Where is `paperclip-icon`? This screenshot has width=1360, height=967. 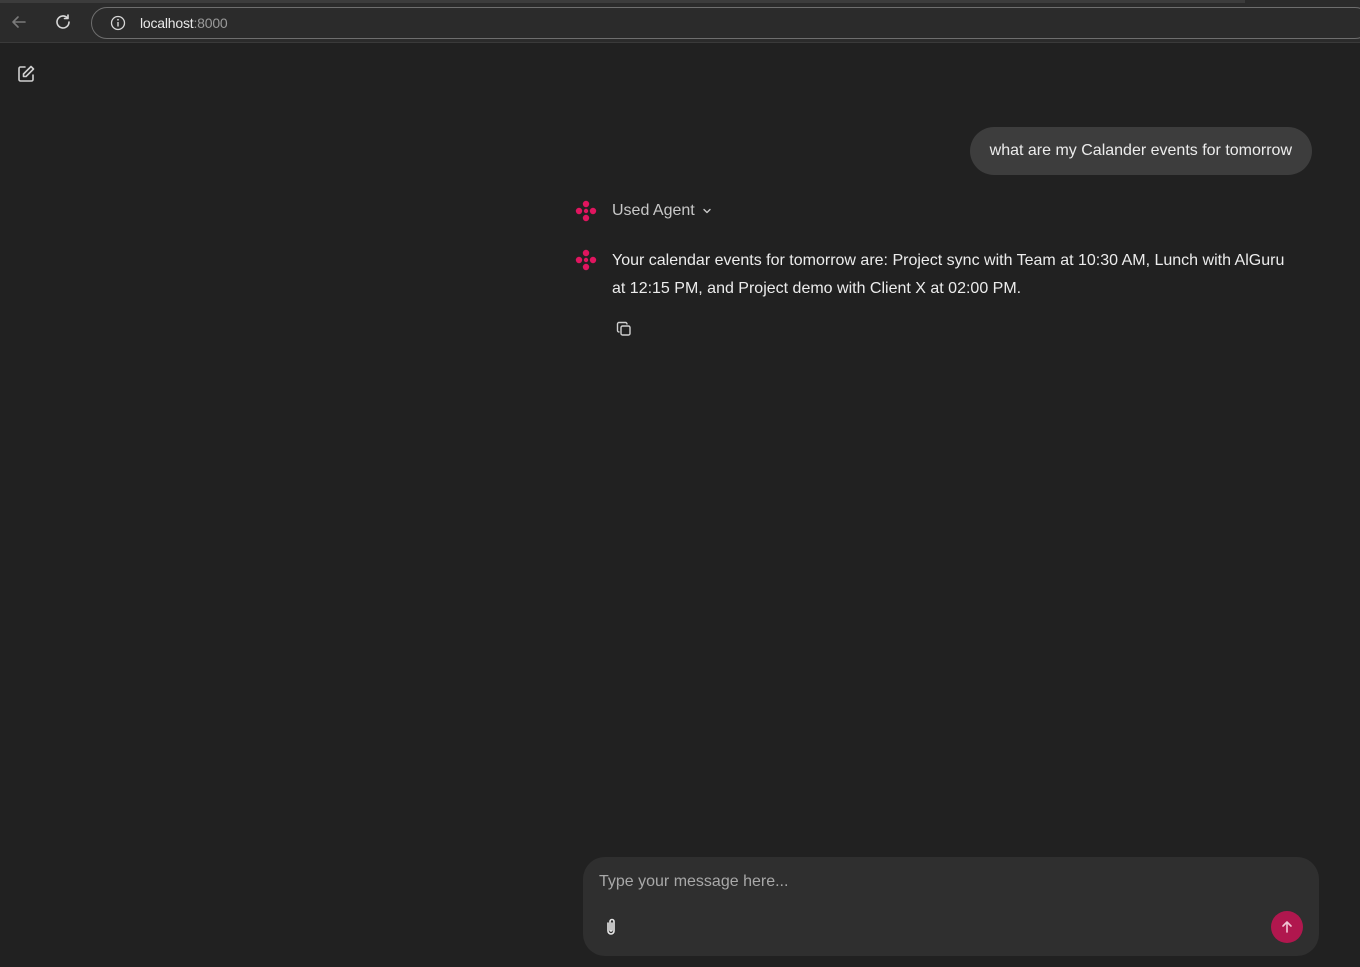 paperclip-icon is located at coordinates (611, 926).